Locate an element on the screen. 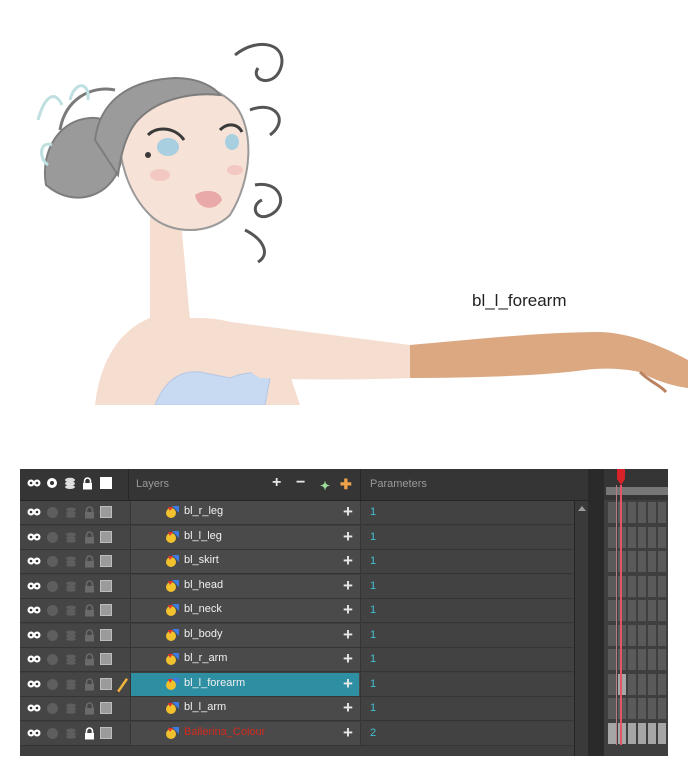 The height and width of the screenshot is (757, 688). solo-icon is located at coordinates (52, 483).